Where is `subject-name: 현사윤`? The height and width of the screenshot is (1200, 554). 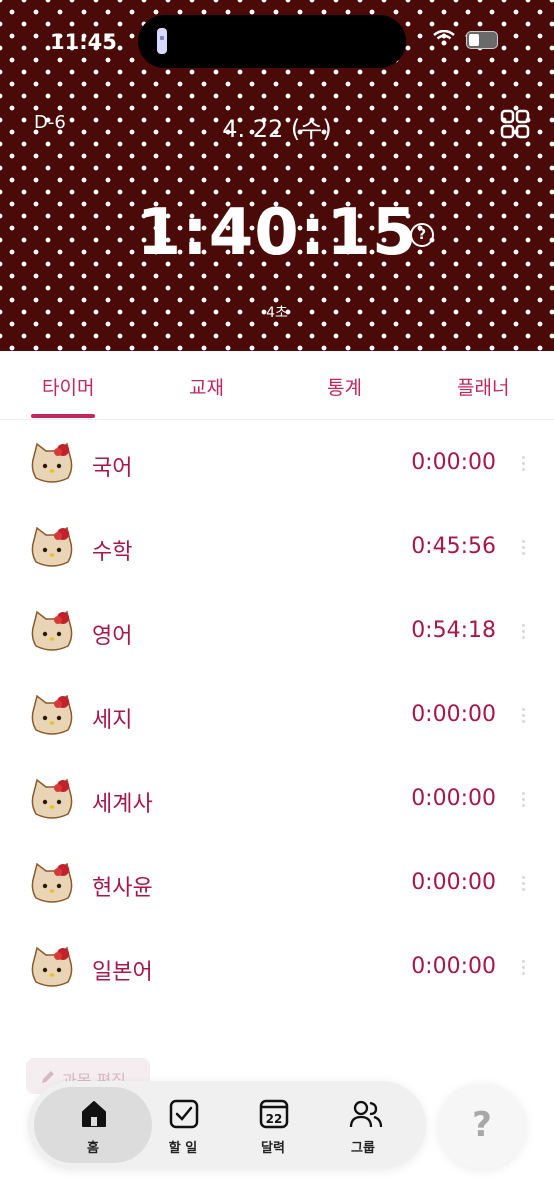 subject-name: 현사윤 is located at coordinates (122, 888).